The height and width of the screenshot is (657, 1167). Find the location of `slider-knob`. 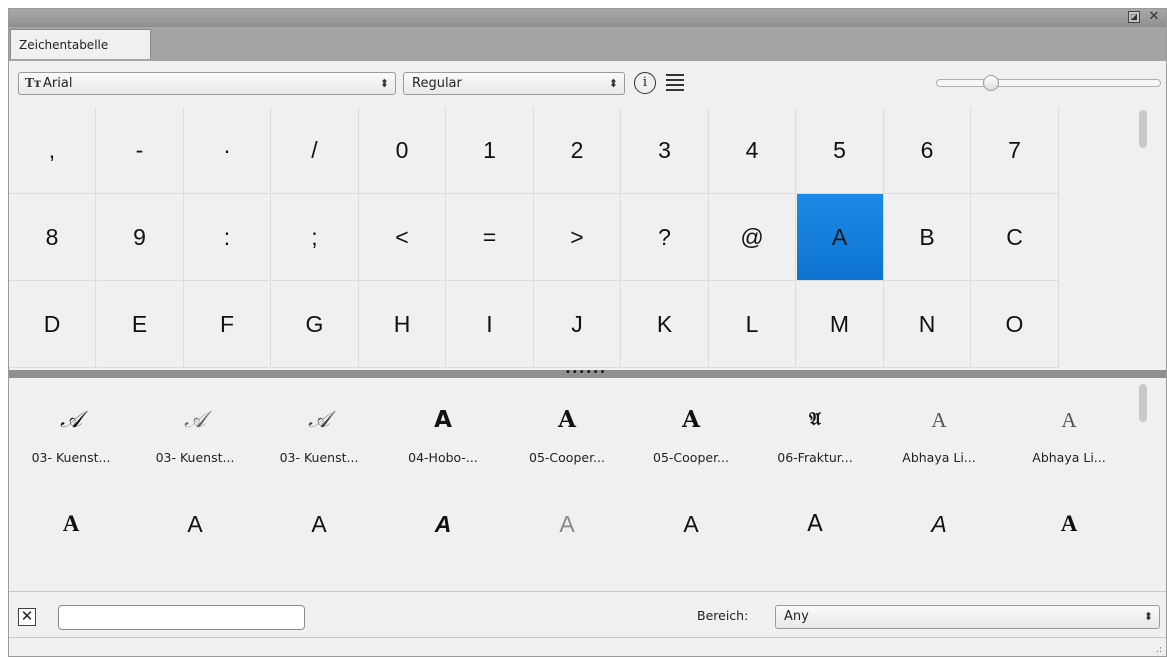

slider-knob is located at coordinates (991, 83).